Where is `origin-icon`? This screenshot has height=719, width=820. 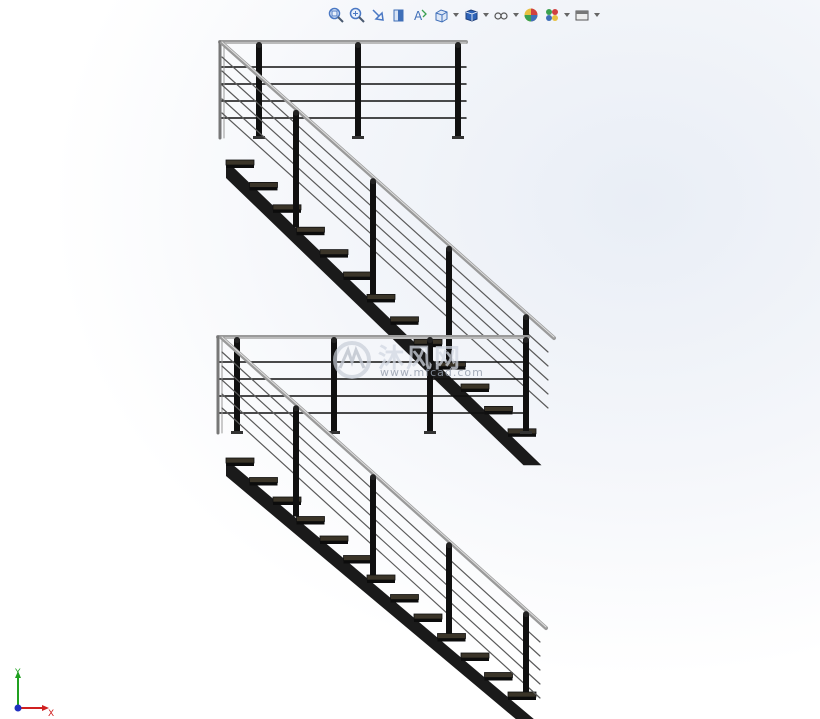 origin-icon is located at coordinates (18, 708).